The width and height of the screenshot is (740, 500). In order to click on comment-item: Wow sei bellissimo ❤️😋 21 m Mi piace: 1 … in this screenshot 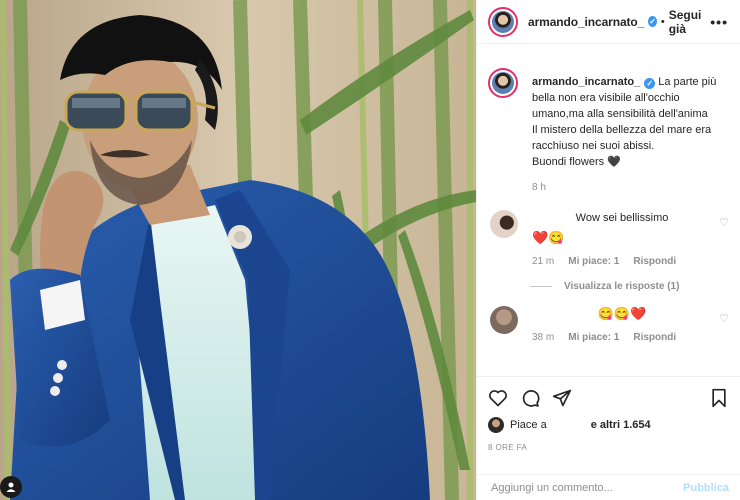, I will do `click(608, 238)`.